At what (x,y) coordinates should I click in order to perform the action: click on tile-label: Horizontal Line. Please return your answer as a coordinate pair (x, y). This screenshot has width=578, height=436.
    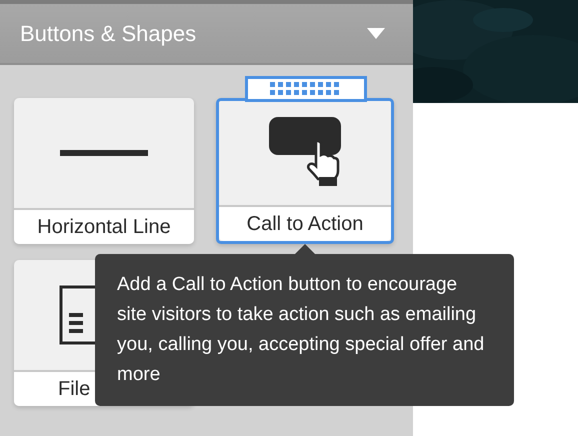
    Looking at the image, I should click on (104, 226).